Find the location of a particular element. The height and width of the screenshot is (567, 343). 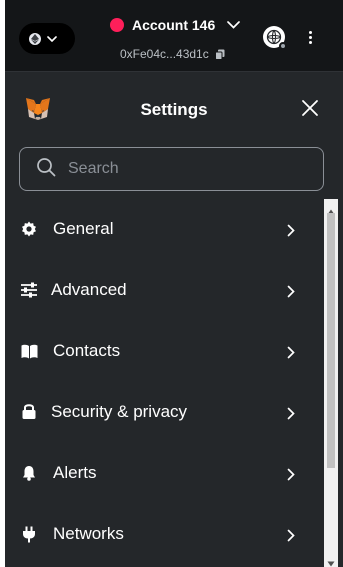

bell-icon is located at coordinates (29, 473).